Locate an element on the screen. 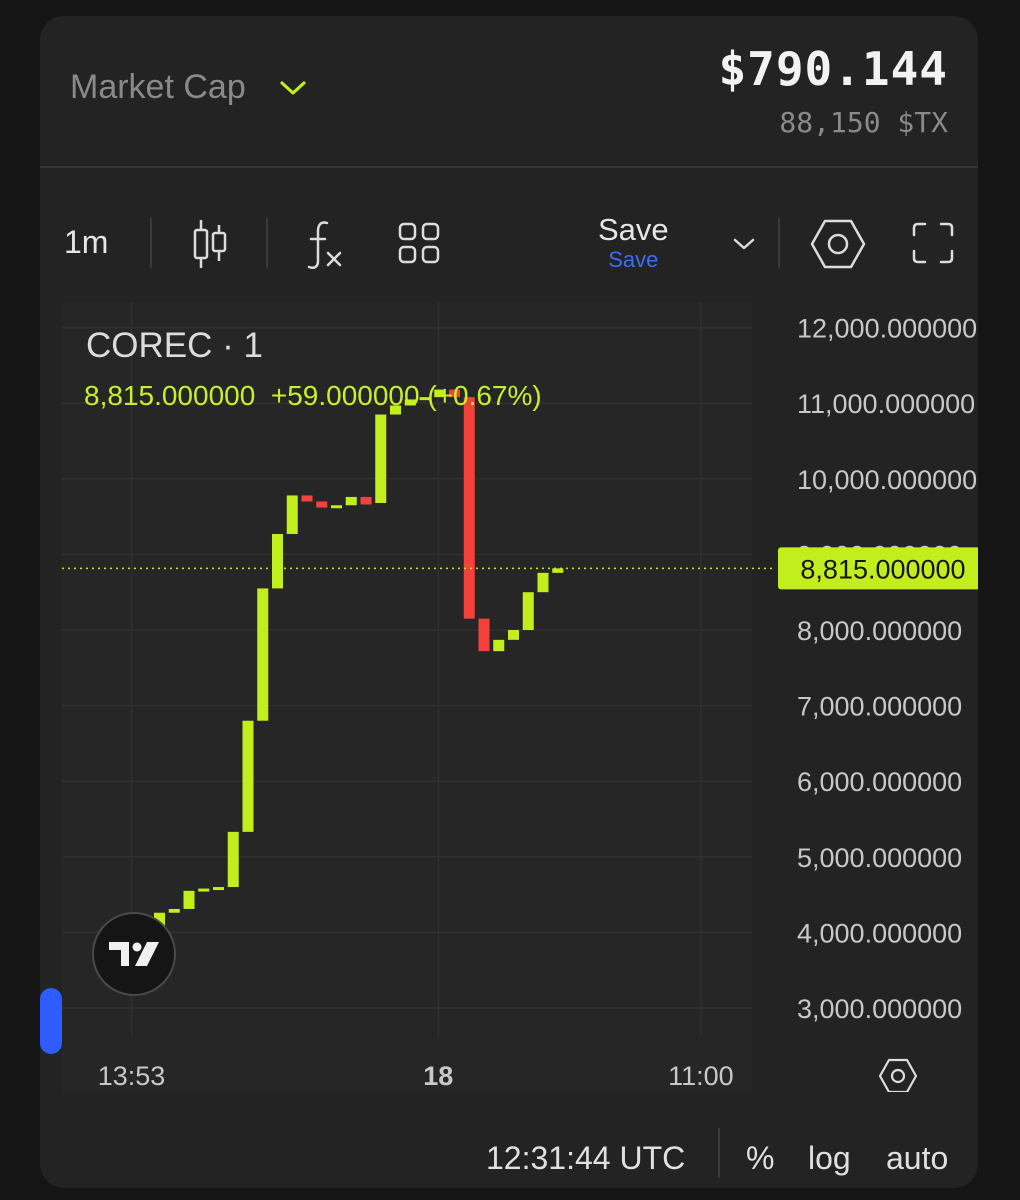 This screenshot has width=1020, height=1200. x-tick-label: 13:53 is located at coordinates (132, 1076).